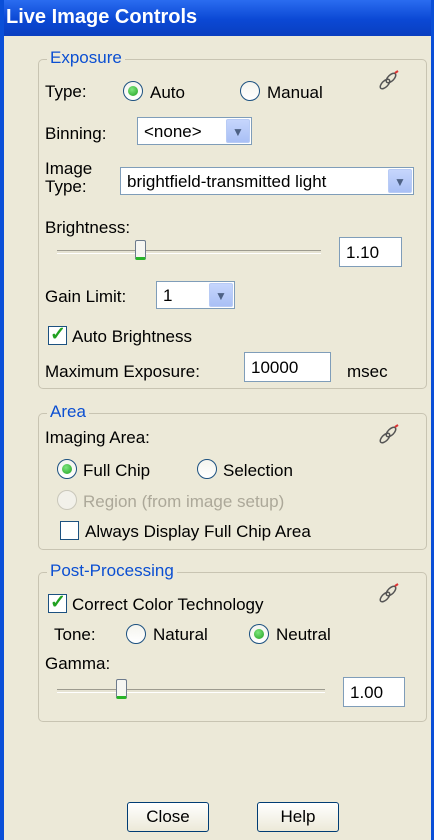  I want to click on tone-neutral-radio, so click(259, 634).